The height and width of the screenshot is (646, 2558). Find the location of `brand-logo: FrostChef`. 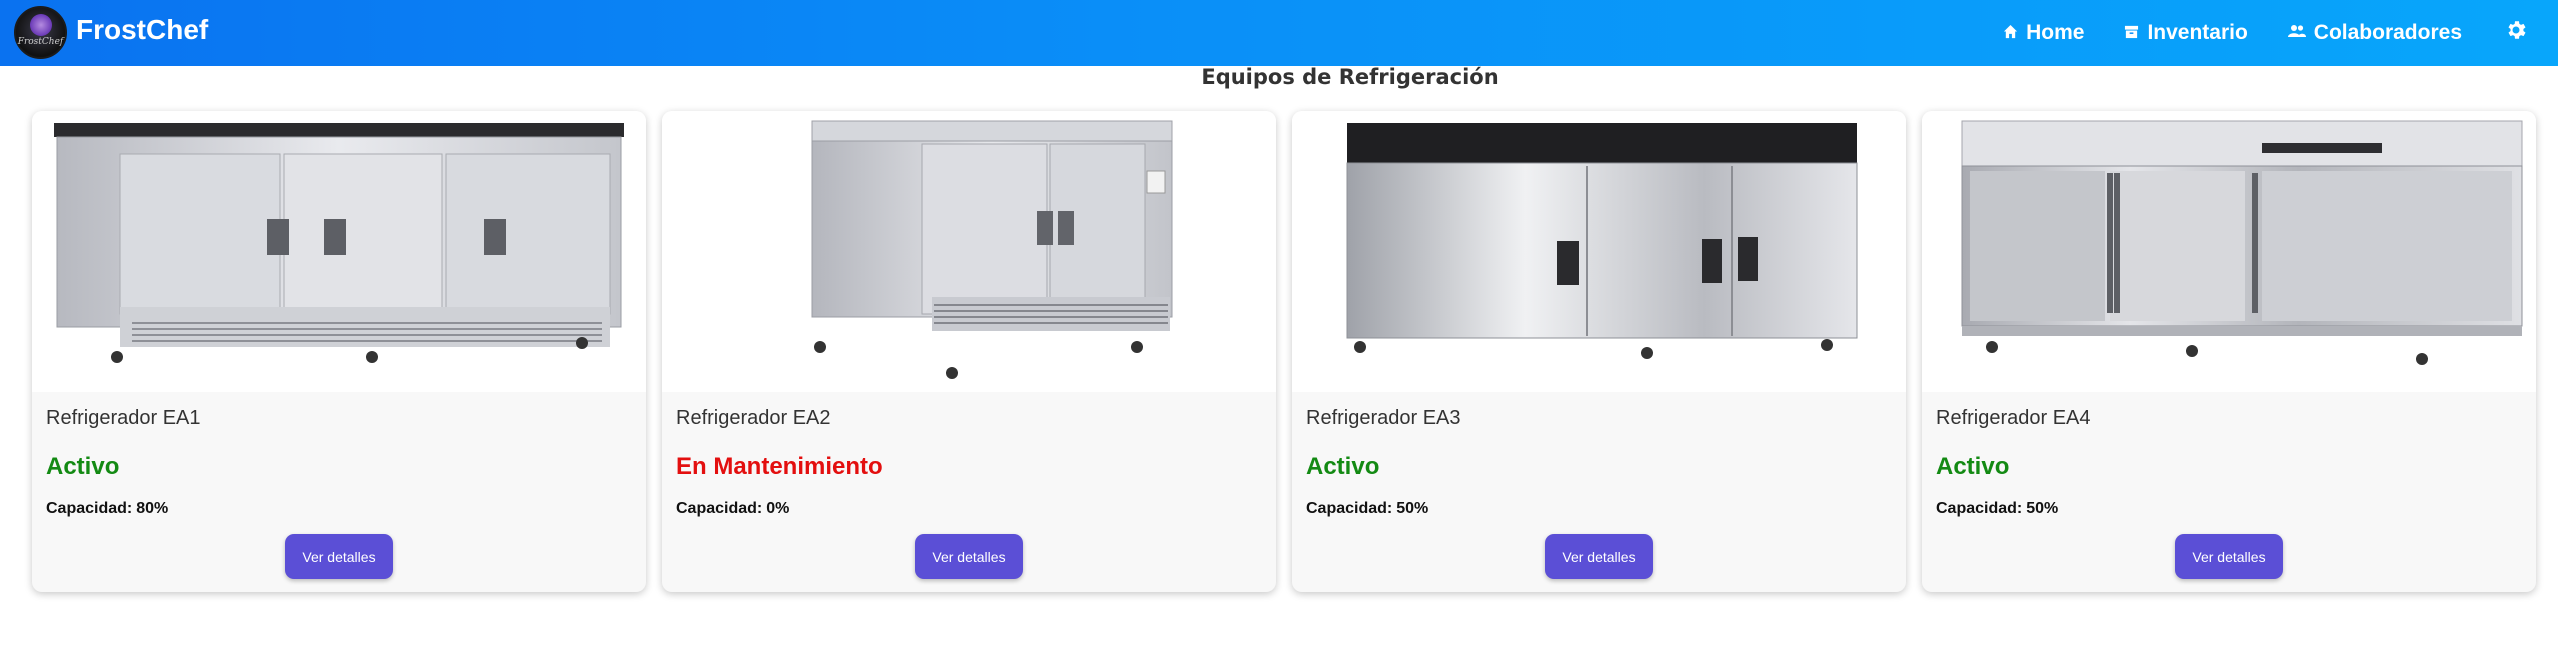

brand-logo: FrostChef is located at coordinates (40, 32).